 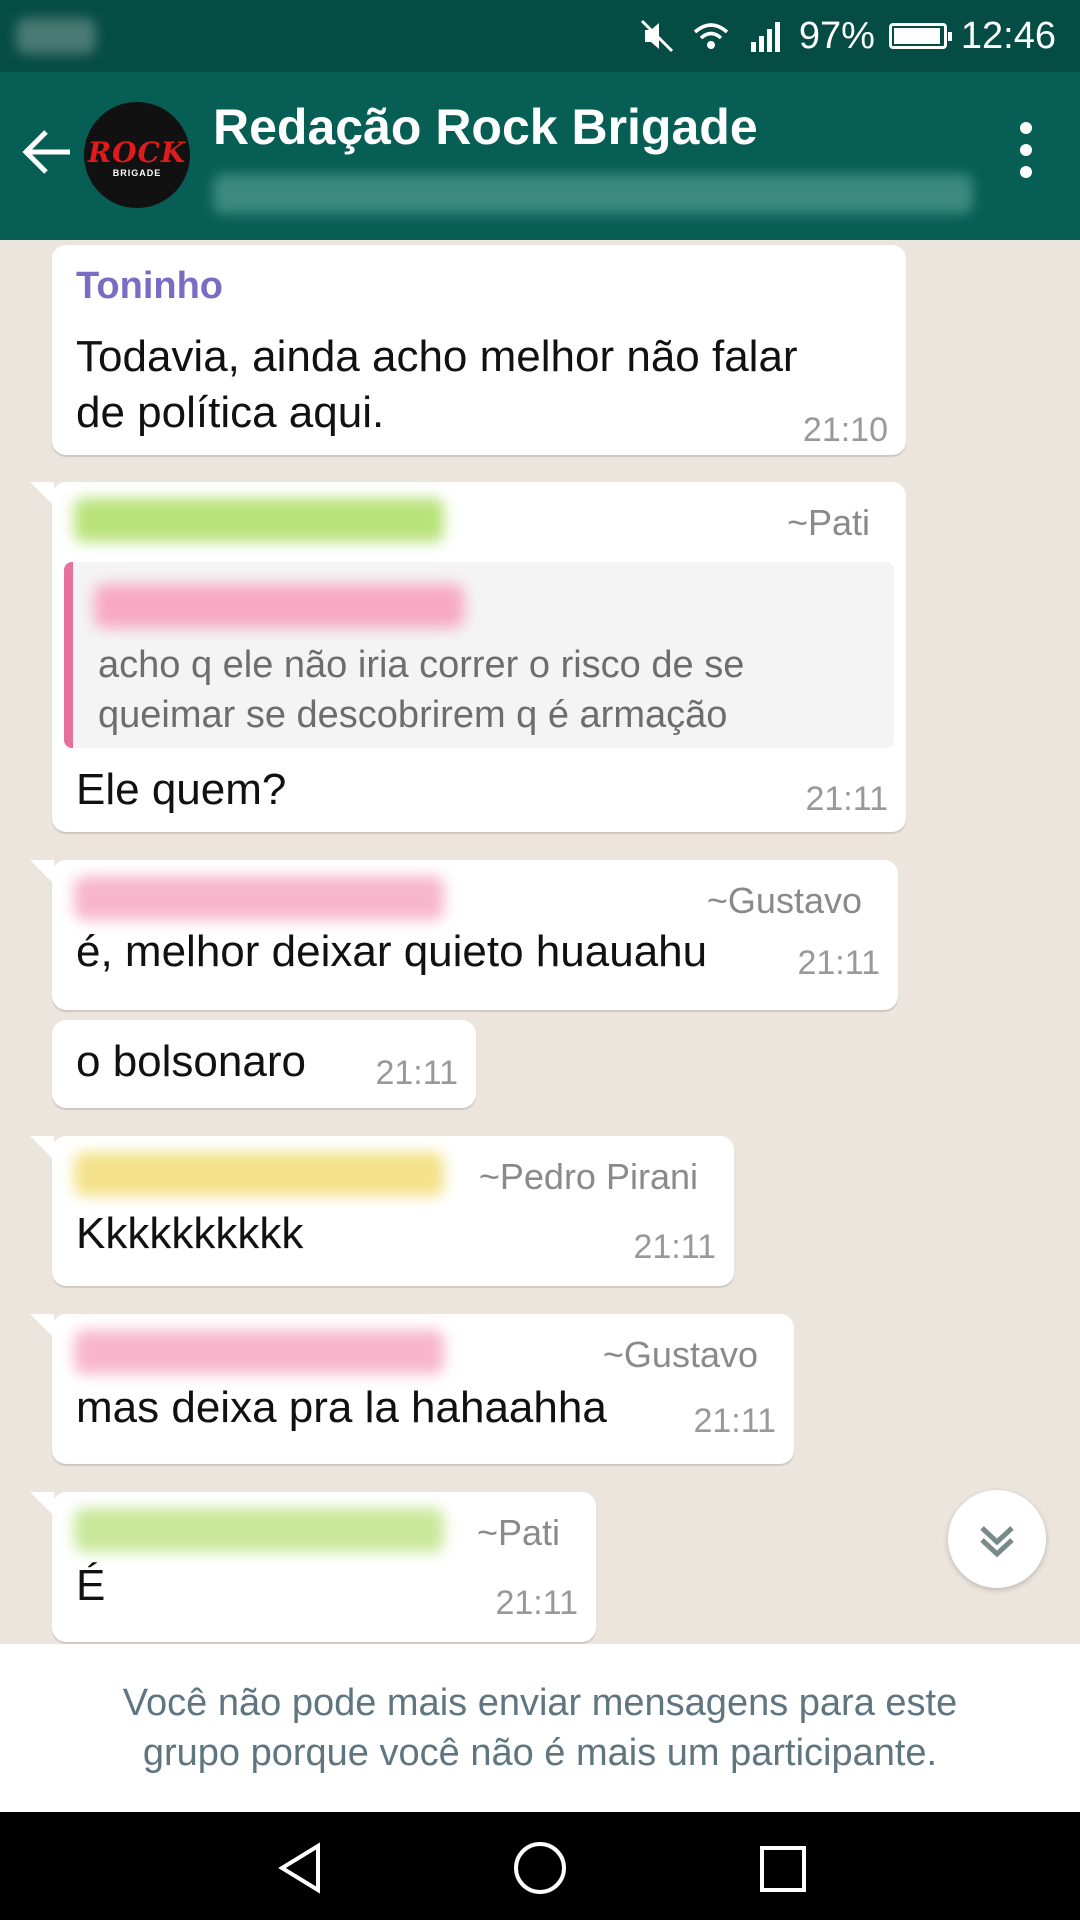 What do you see at coordinates (279, 606) in the screenshot?
I see `quoted-sender-blurred` at bounding box center [279, 606].